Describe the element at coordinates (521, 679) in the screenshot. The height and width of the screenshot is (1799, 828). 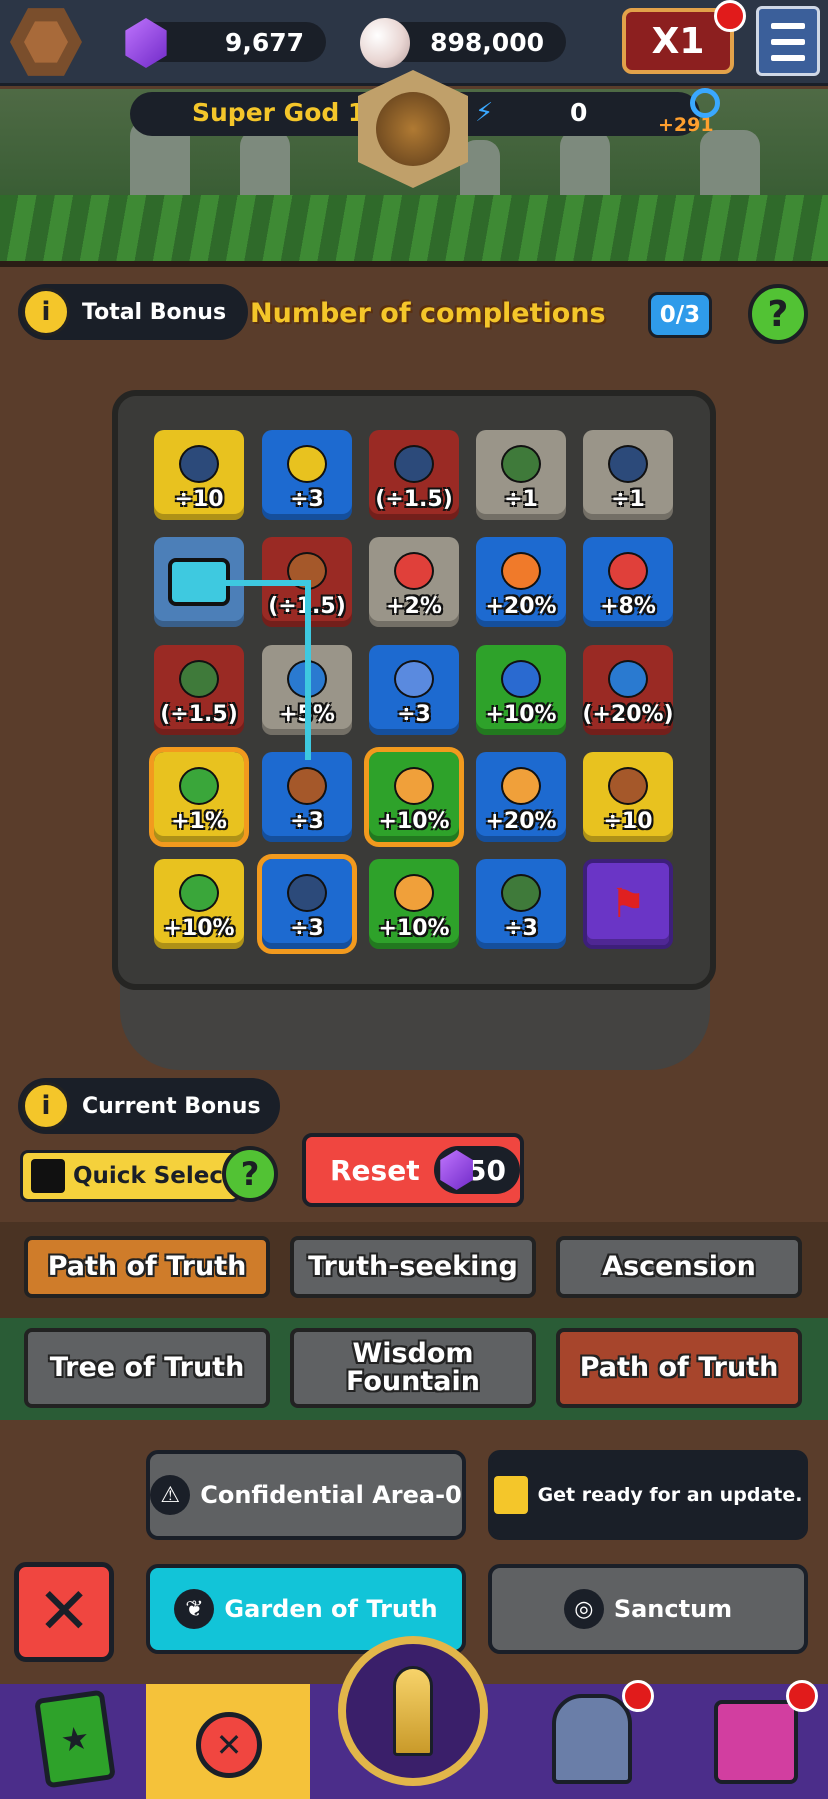
I see `lightning-up-icon` at that location.